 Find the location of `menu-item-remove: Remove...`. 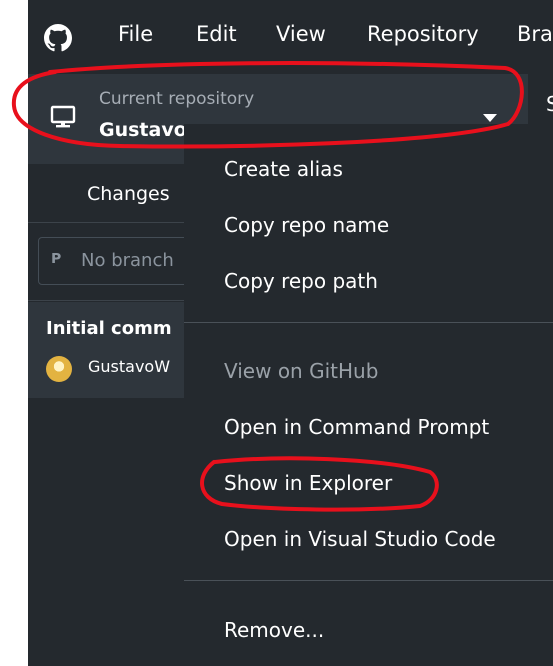

menu-item-remove: Remove... is located at coordinates (274, 630).